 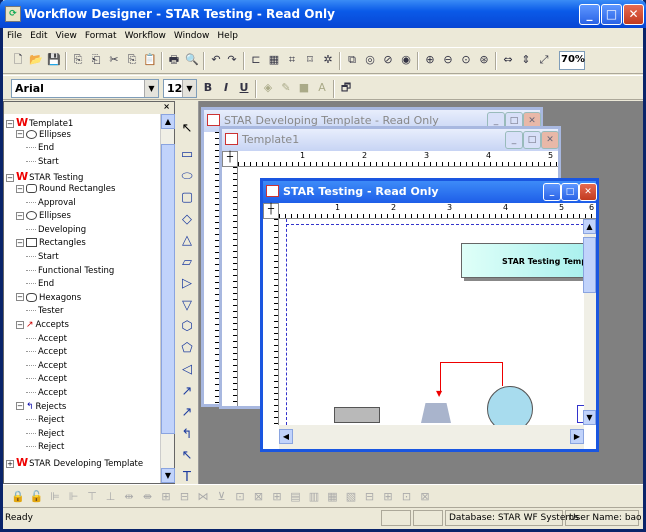 I want to click on tree-item: − Ellipses, so click(x=43, y=136).